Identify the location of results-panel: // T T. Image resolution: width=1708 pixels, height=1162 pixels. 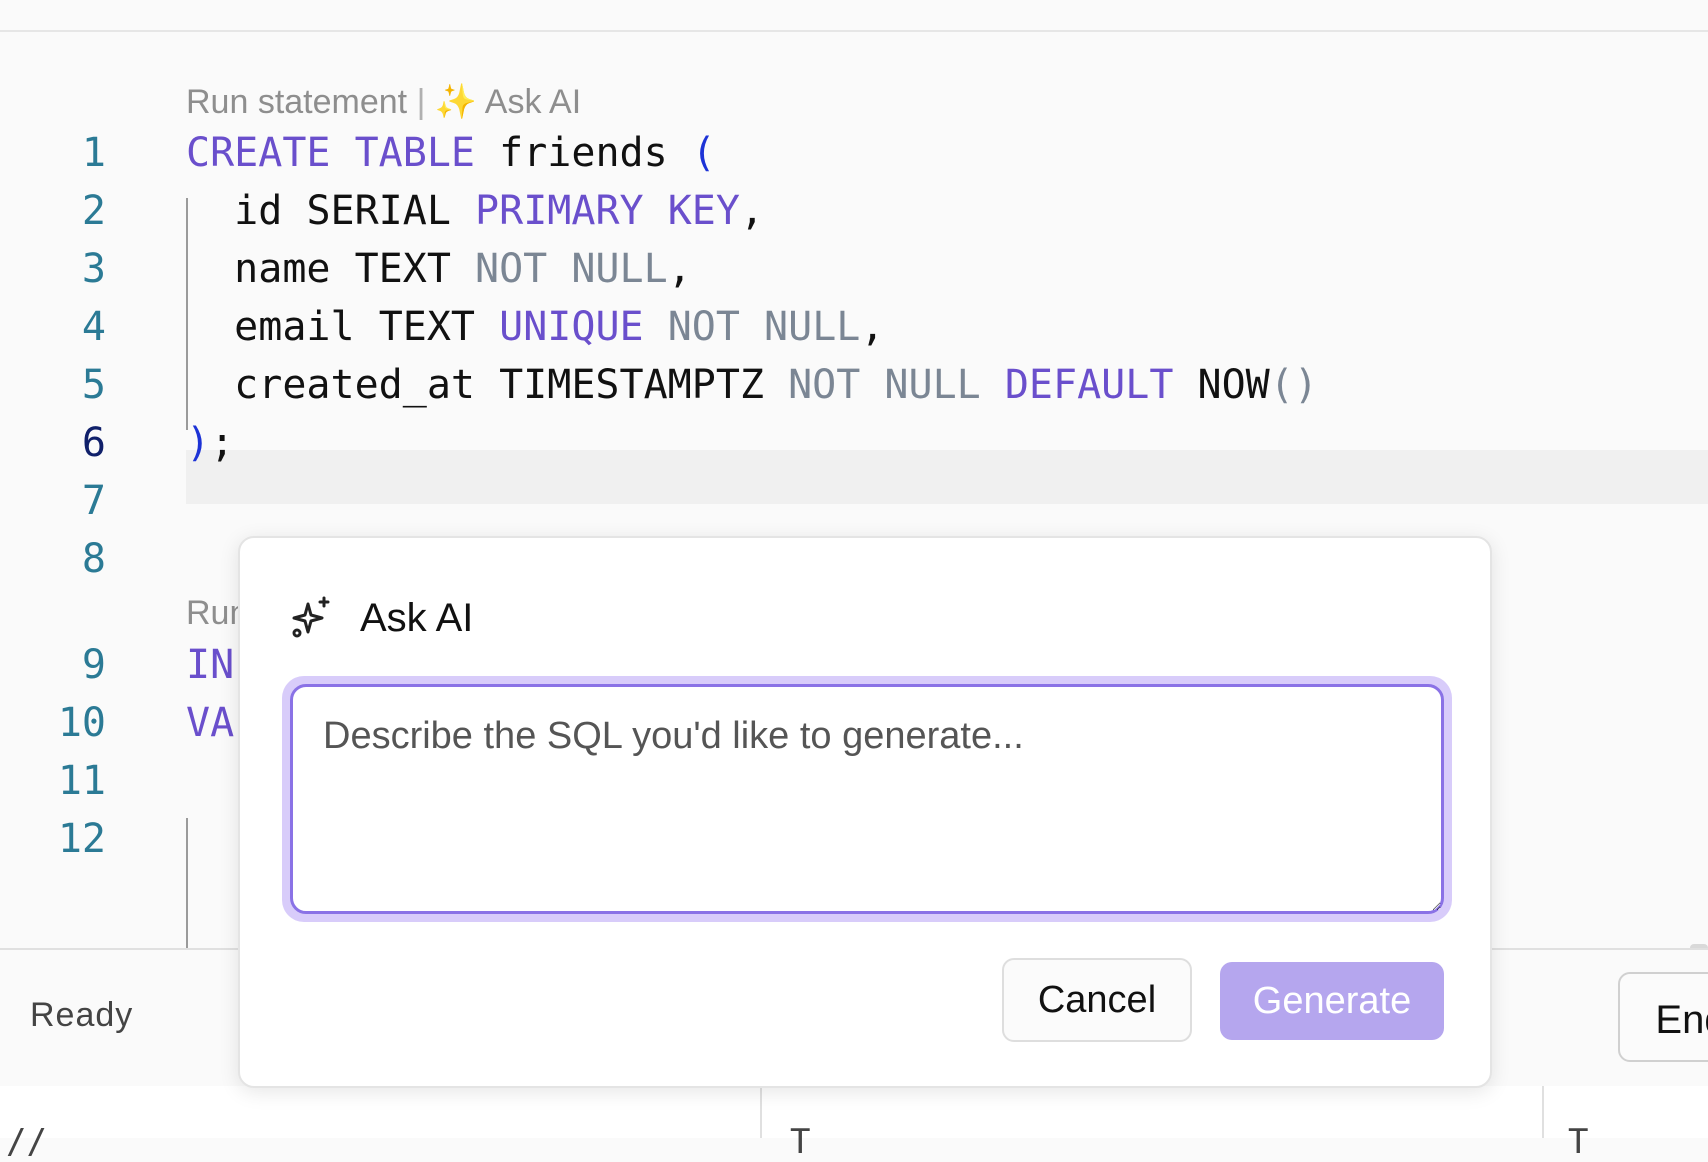
(854, 1124).